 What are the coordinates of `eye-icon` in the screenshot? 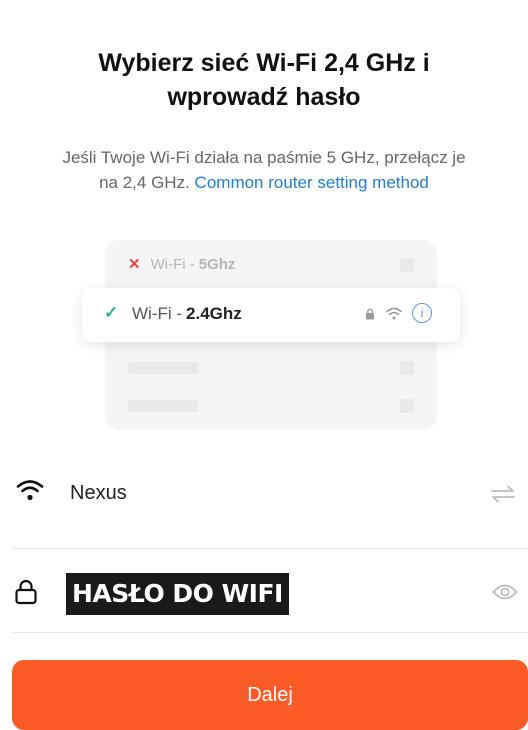 It's located at (505, 592).